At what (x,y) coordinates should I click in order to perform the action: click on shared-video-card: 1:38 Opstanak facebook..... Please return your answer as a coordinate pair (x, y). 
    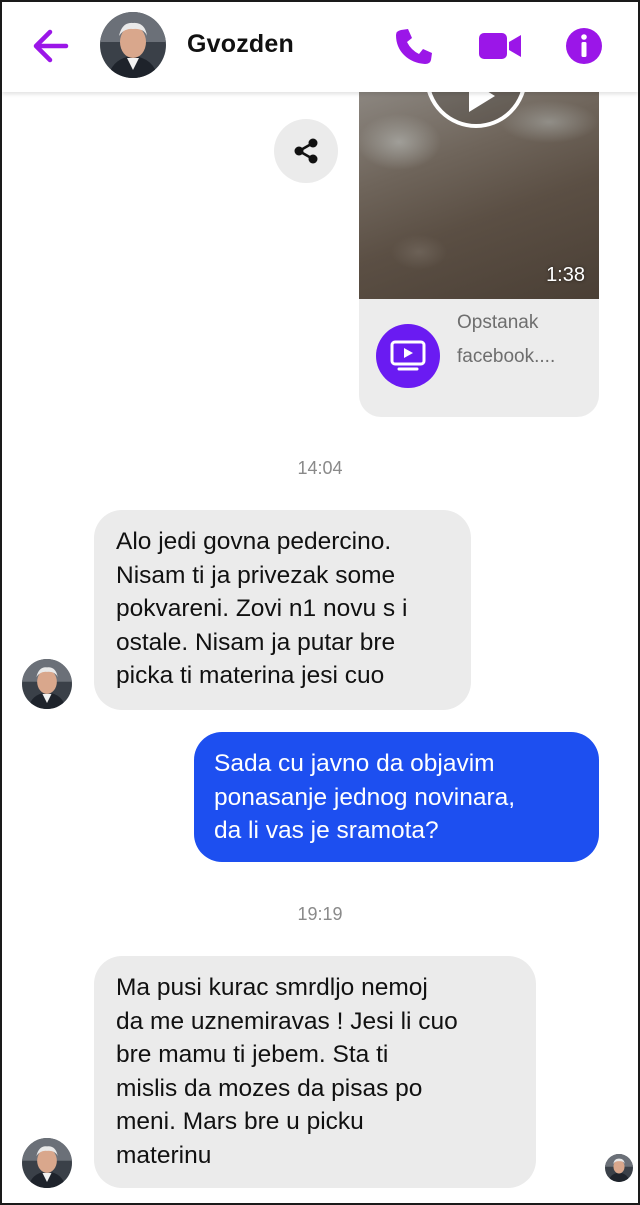
    Looking at the image, I should click on (479, 249).